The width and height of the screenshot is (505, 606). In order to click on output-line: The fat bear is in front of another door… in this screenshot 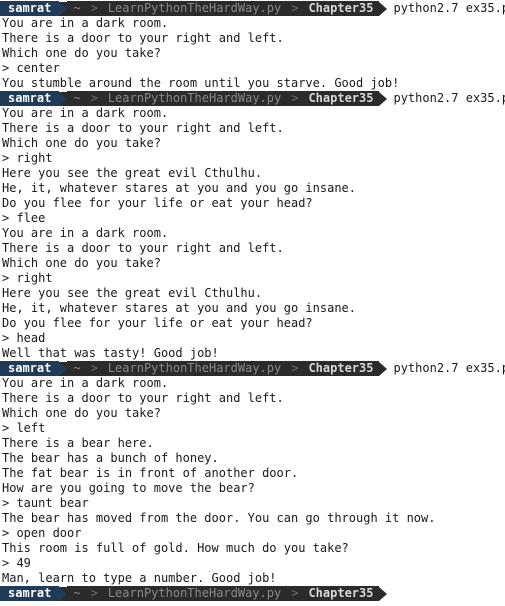, I will do `click(150, 473)`.